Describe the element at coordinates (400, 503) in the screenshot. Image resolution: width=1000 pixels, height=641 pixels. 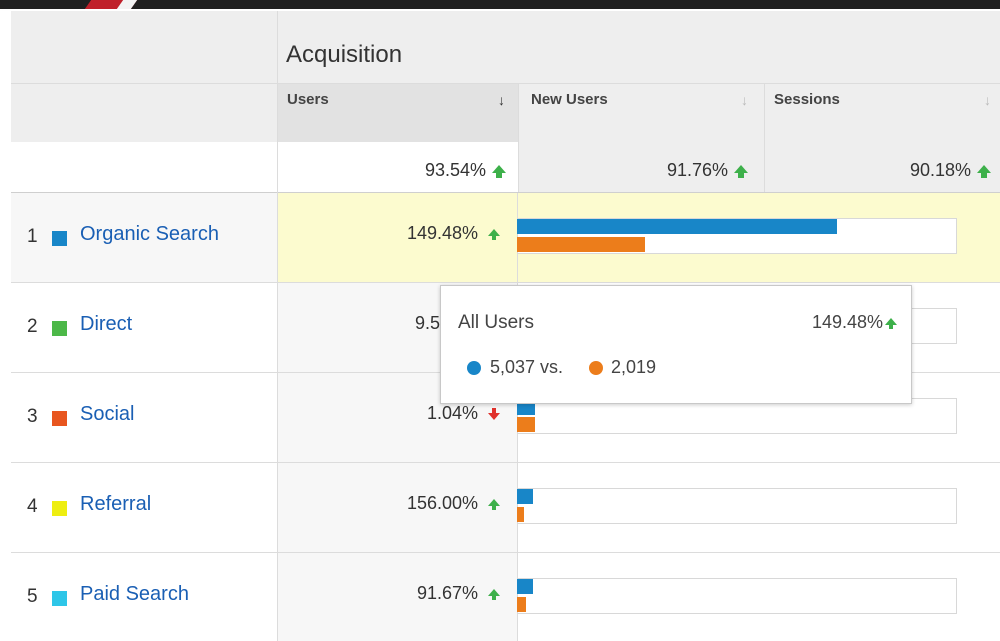
I see `users-change: 156.00%` at that location.